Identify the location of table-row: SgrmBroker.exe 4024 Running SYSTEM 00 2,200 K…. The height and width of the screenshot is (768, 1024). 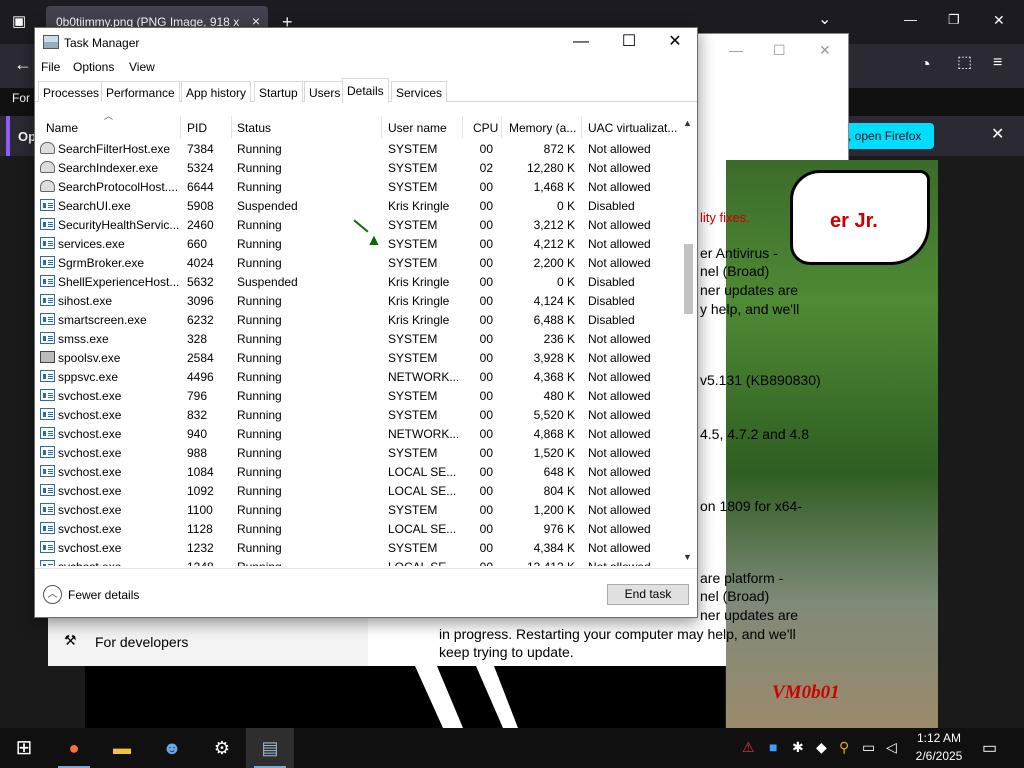
(358, 263).